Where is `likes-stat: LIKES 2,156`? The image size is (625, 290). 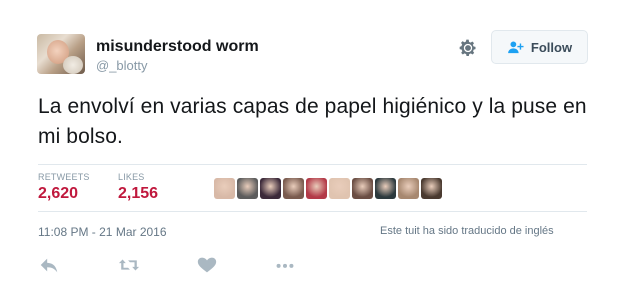
likes-stat: LIKES 2,156 is located at coordinates (138, 187).